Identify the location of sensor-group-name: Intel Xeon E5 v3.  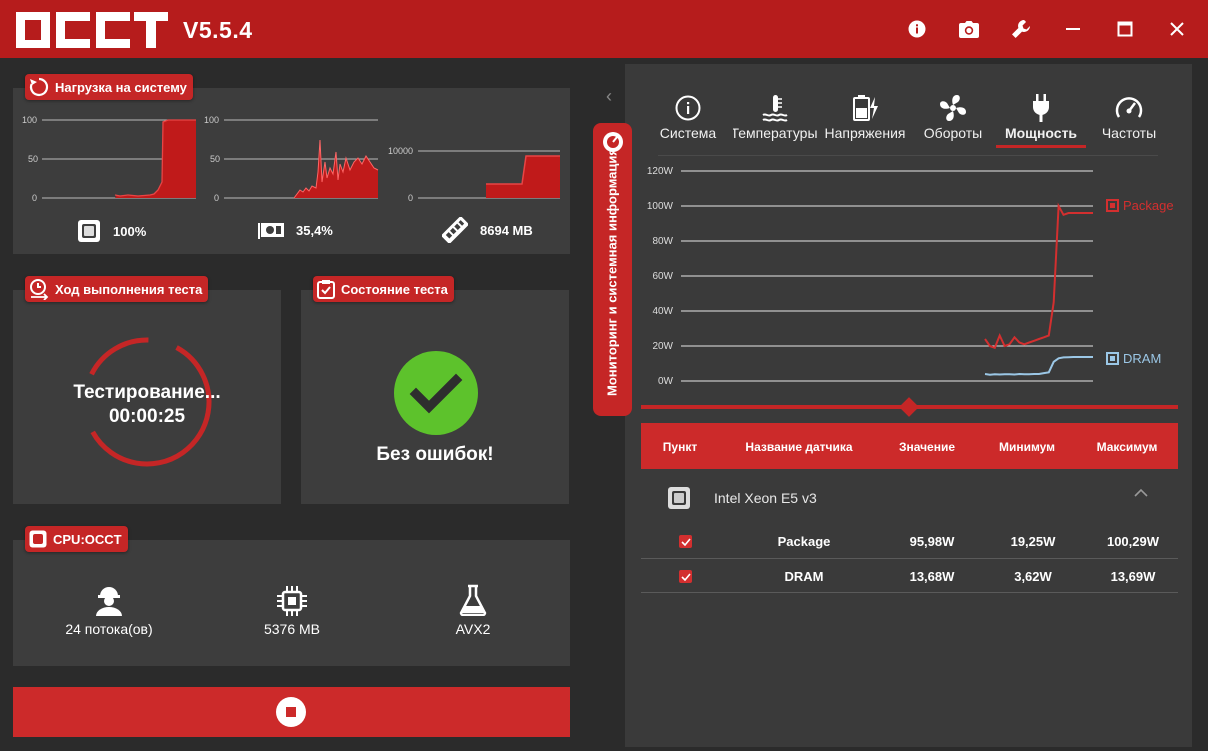
(765, 498).